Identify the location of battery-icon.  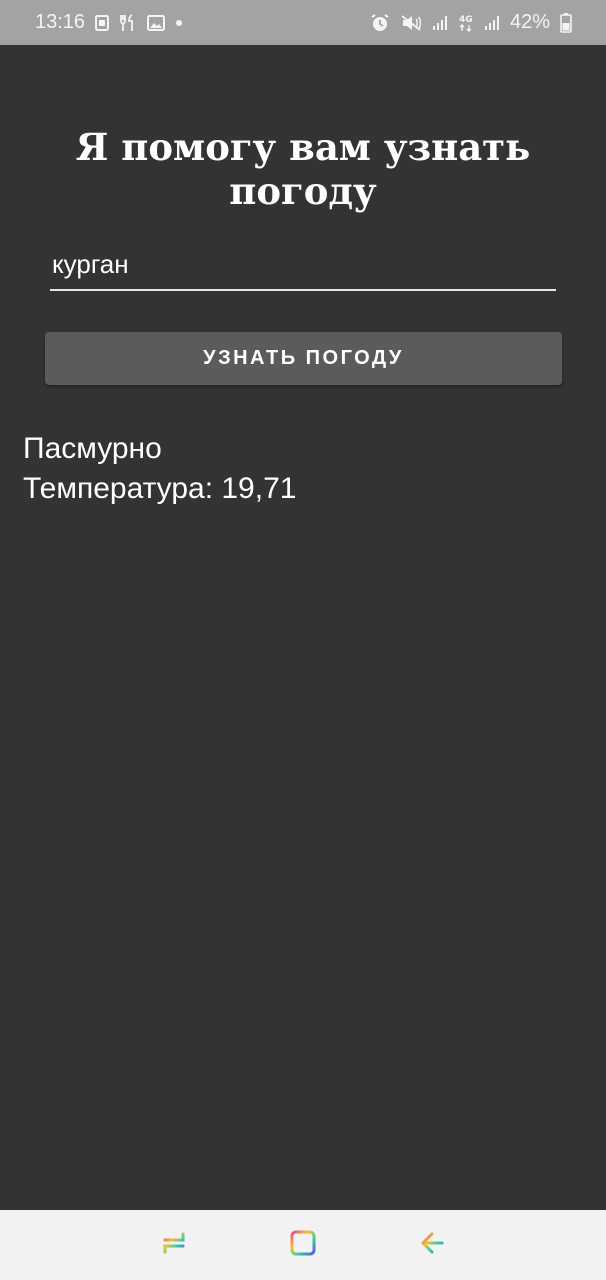
(566, 22).